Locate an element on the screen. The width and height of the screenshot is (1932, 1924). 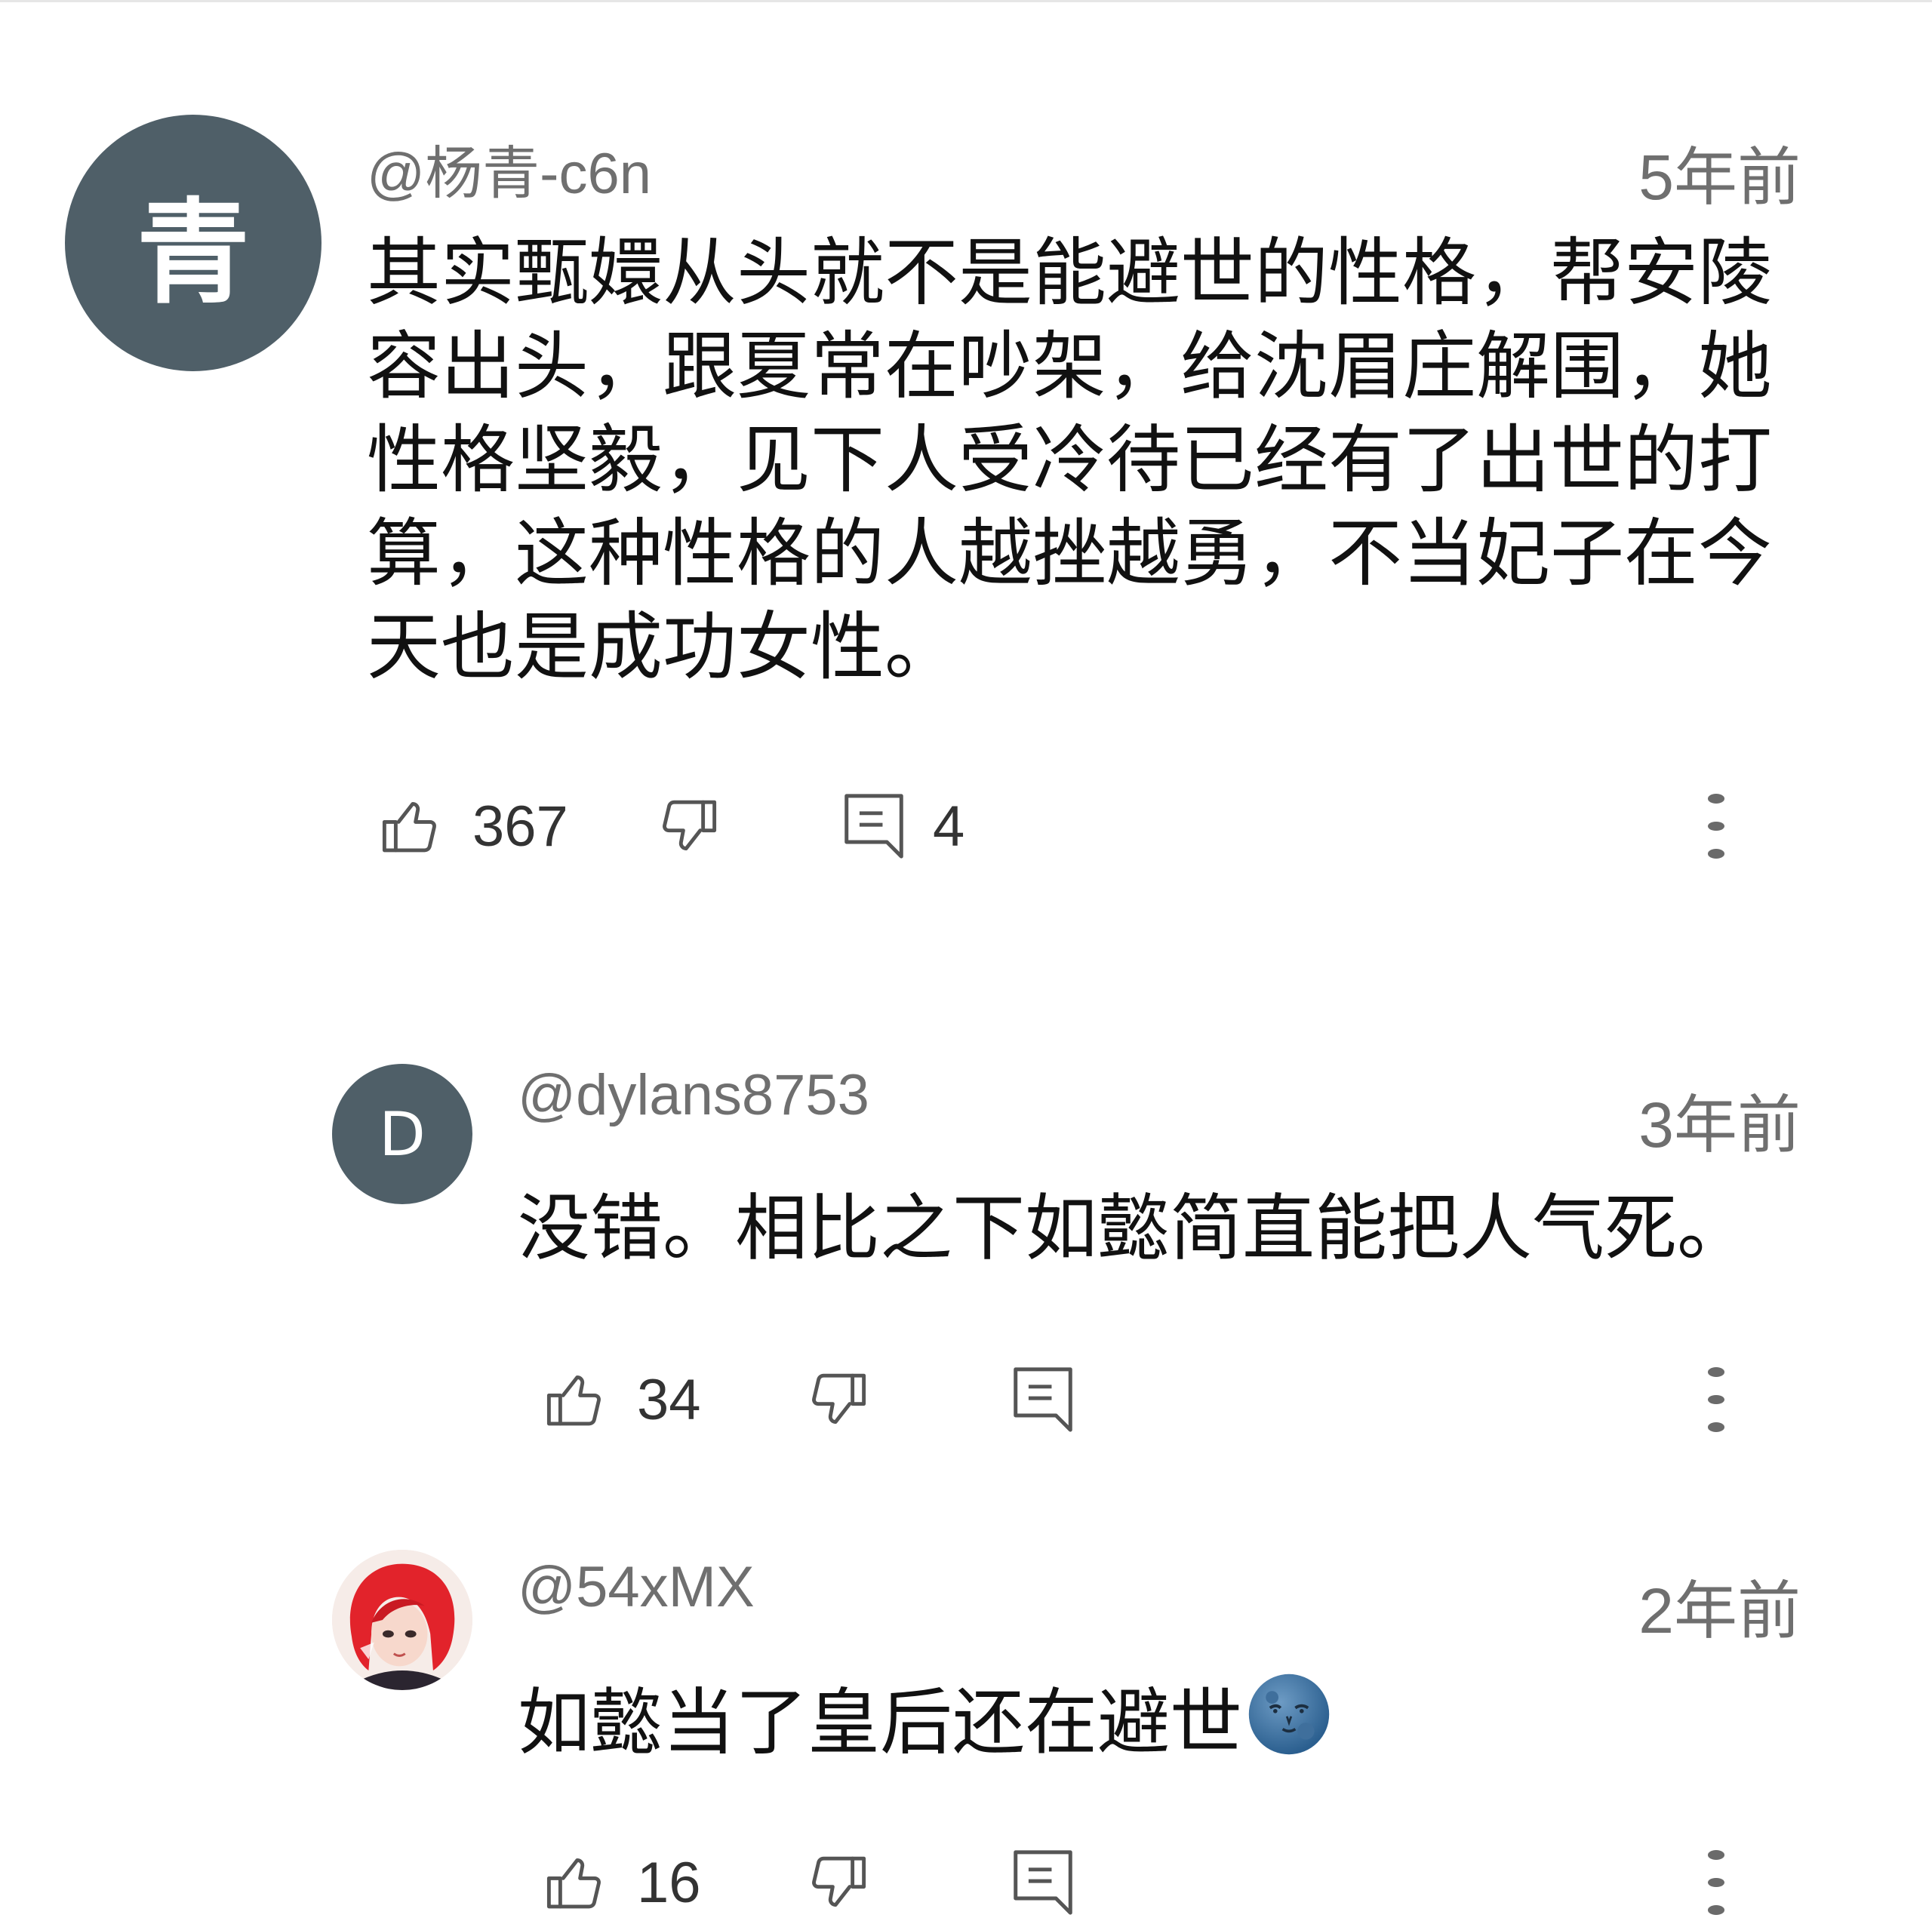
avatar: D is located at coordinates (402, 1134).